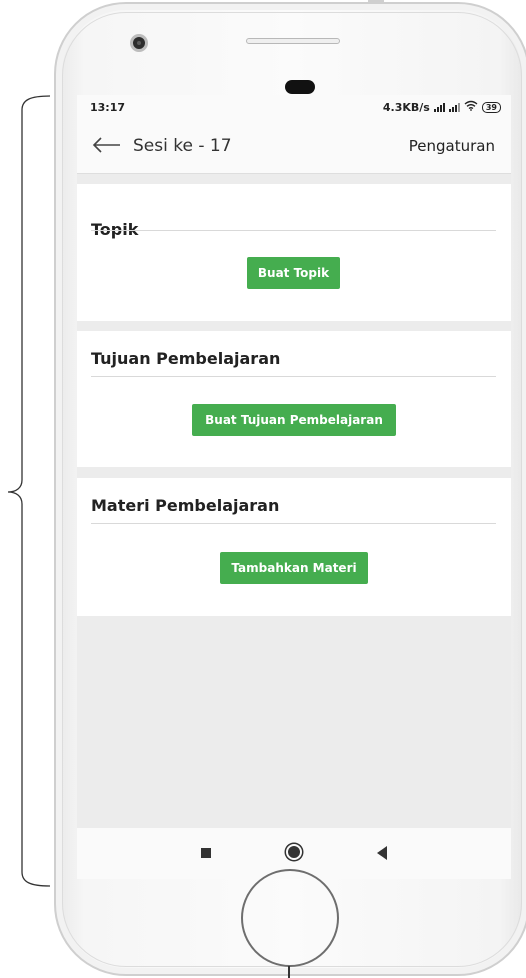  Describe the element at coordinates (406, 107) in the screenshot. I see `network-speed: 4.3KB/s` at that location.